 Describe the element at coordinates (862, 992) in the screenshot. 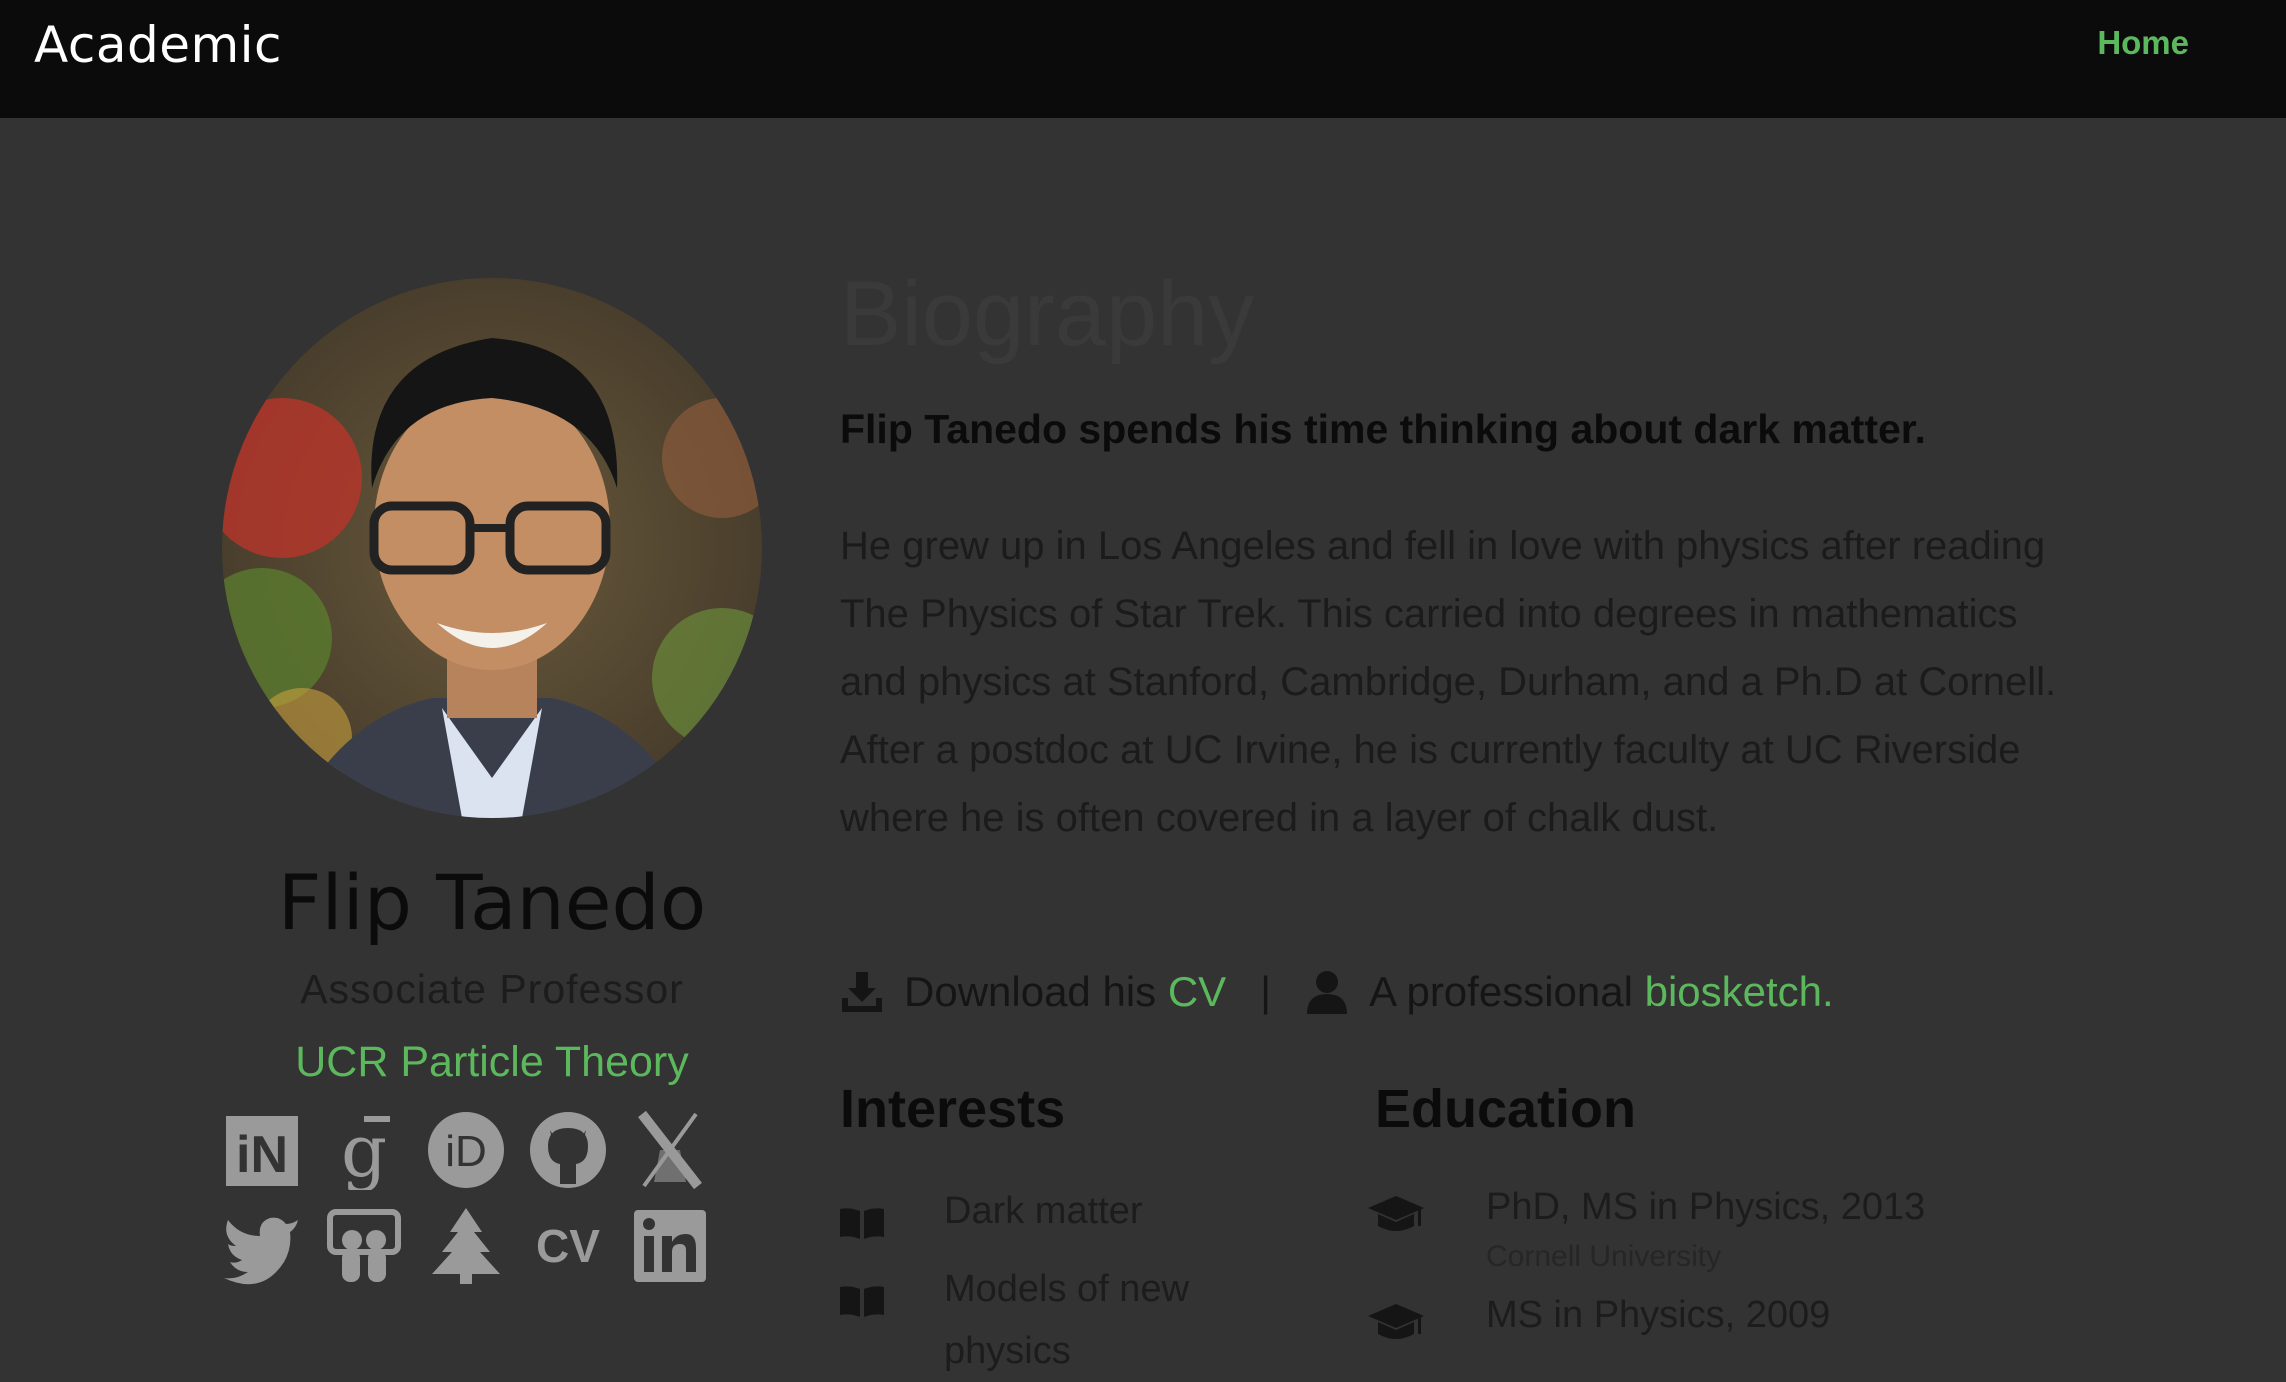

I see `download-icon` at that location.